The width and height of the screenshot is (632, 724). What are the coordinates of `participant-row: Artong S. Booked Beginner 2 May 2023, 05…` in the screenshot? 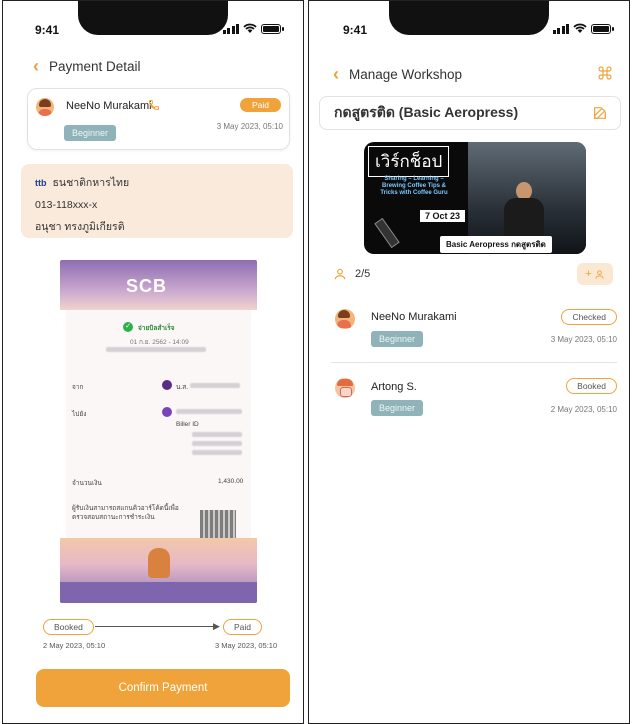 It's located at (474, 398).